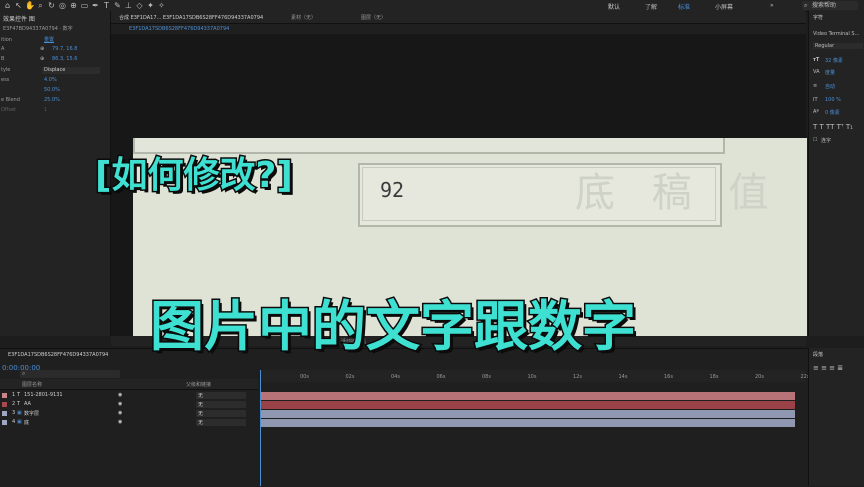 This screenshot has height=487, width=864. What do you see at coordinates (51, 5) in the screenshot?
I see `rotate-tool-icon: ↻` at bounding box center [51, 5].